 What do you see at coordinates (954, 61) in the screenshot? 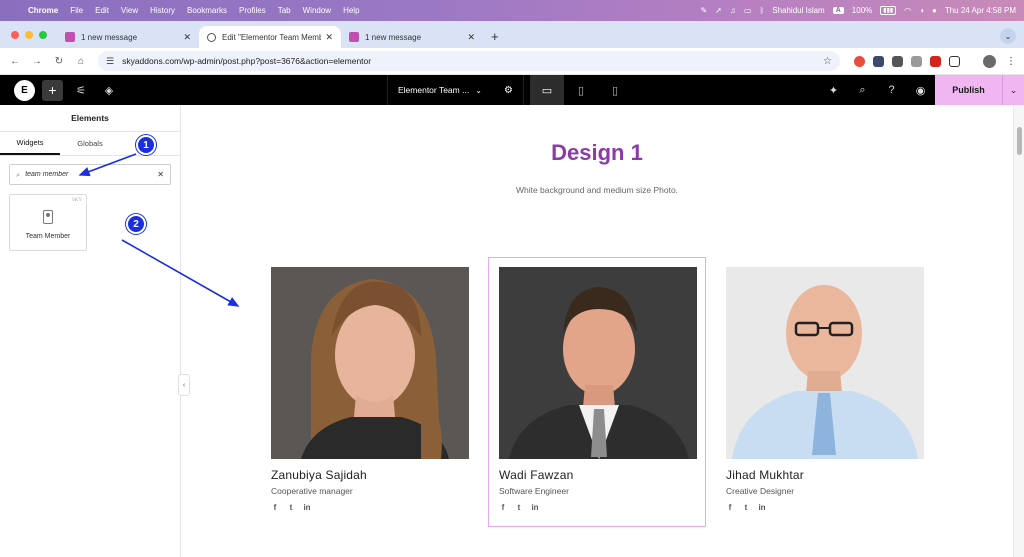
I see `puzzle-icon` at bounding box center [954, 61].